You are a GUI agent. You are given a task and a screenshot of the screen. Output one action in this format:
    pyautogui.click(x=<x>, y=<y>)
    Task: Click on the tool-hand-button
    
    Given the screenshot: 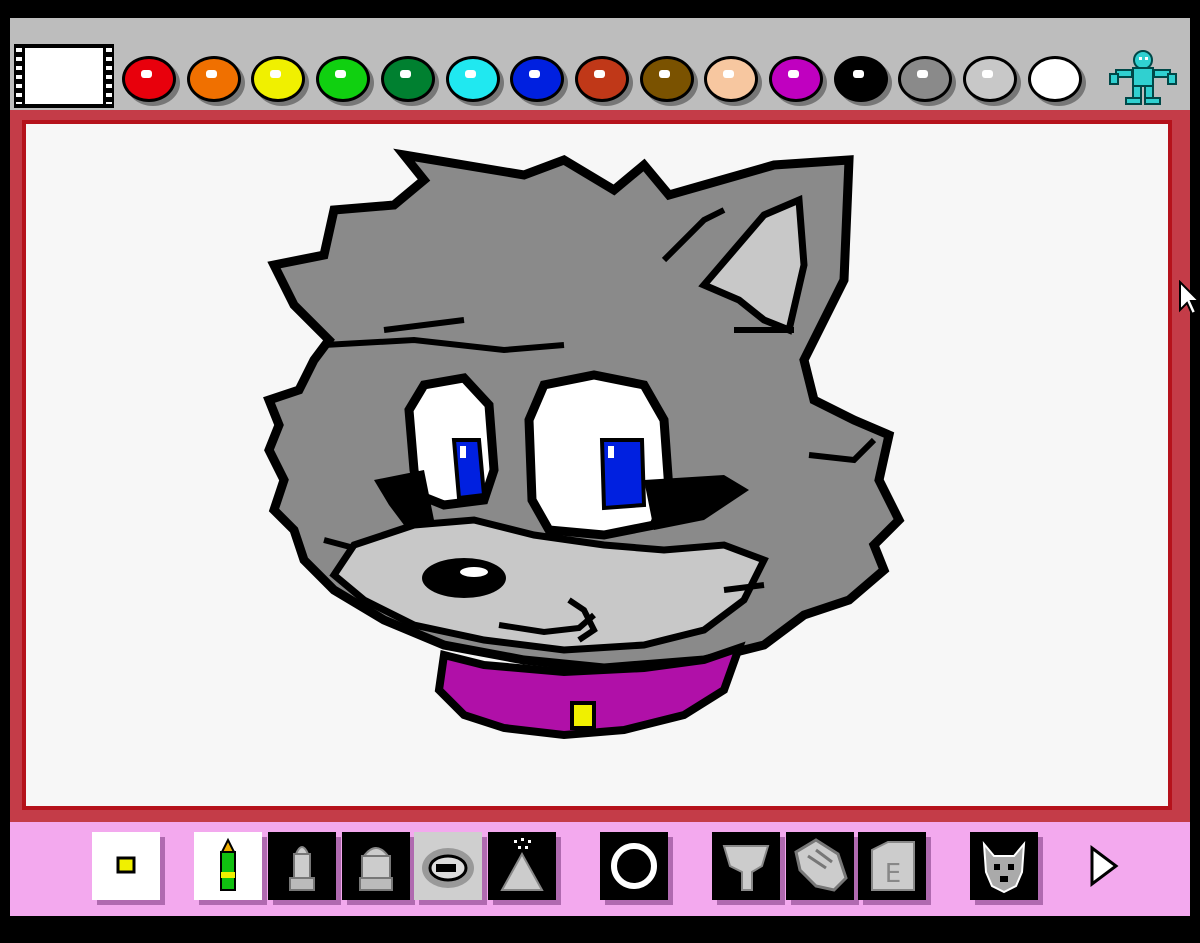 What is the action you would take?
    pyautogui.click(x=820, y=866)
    